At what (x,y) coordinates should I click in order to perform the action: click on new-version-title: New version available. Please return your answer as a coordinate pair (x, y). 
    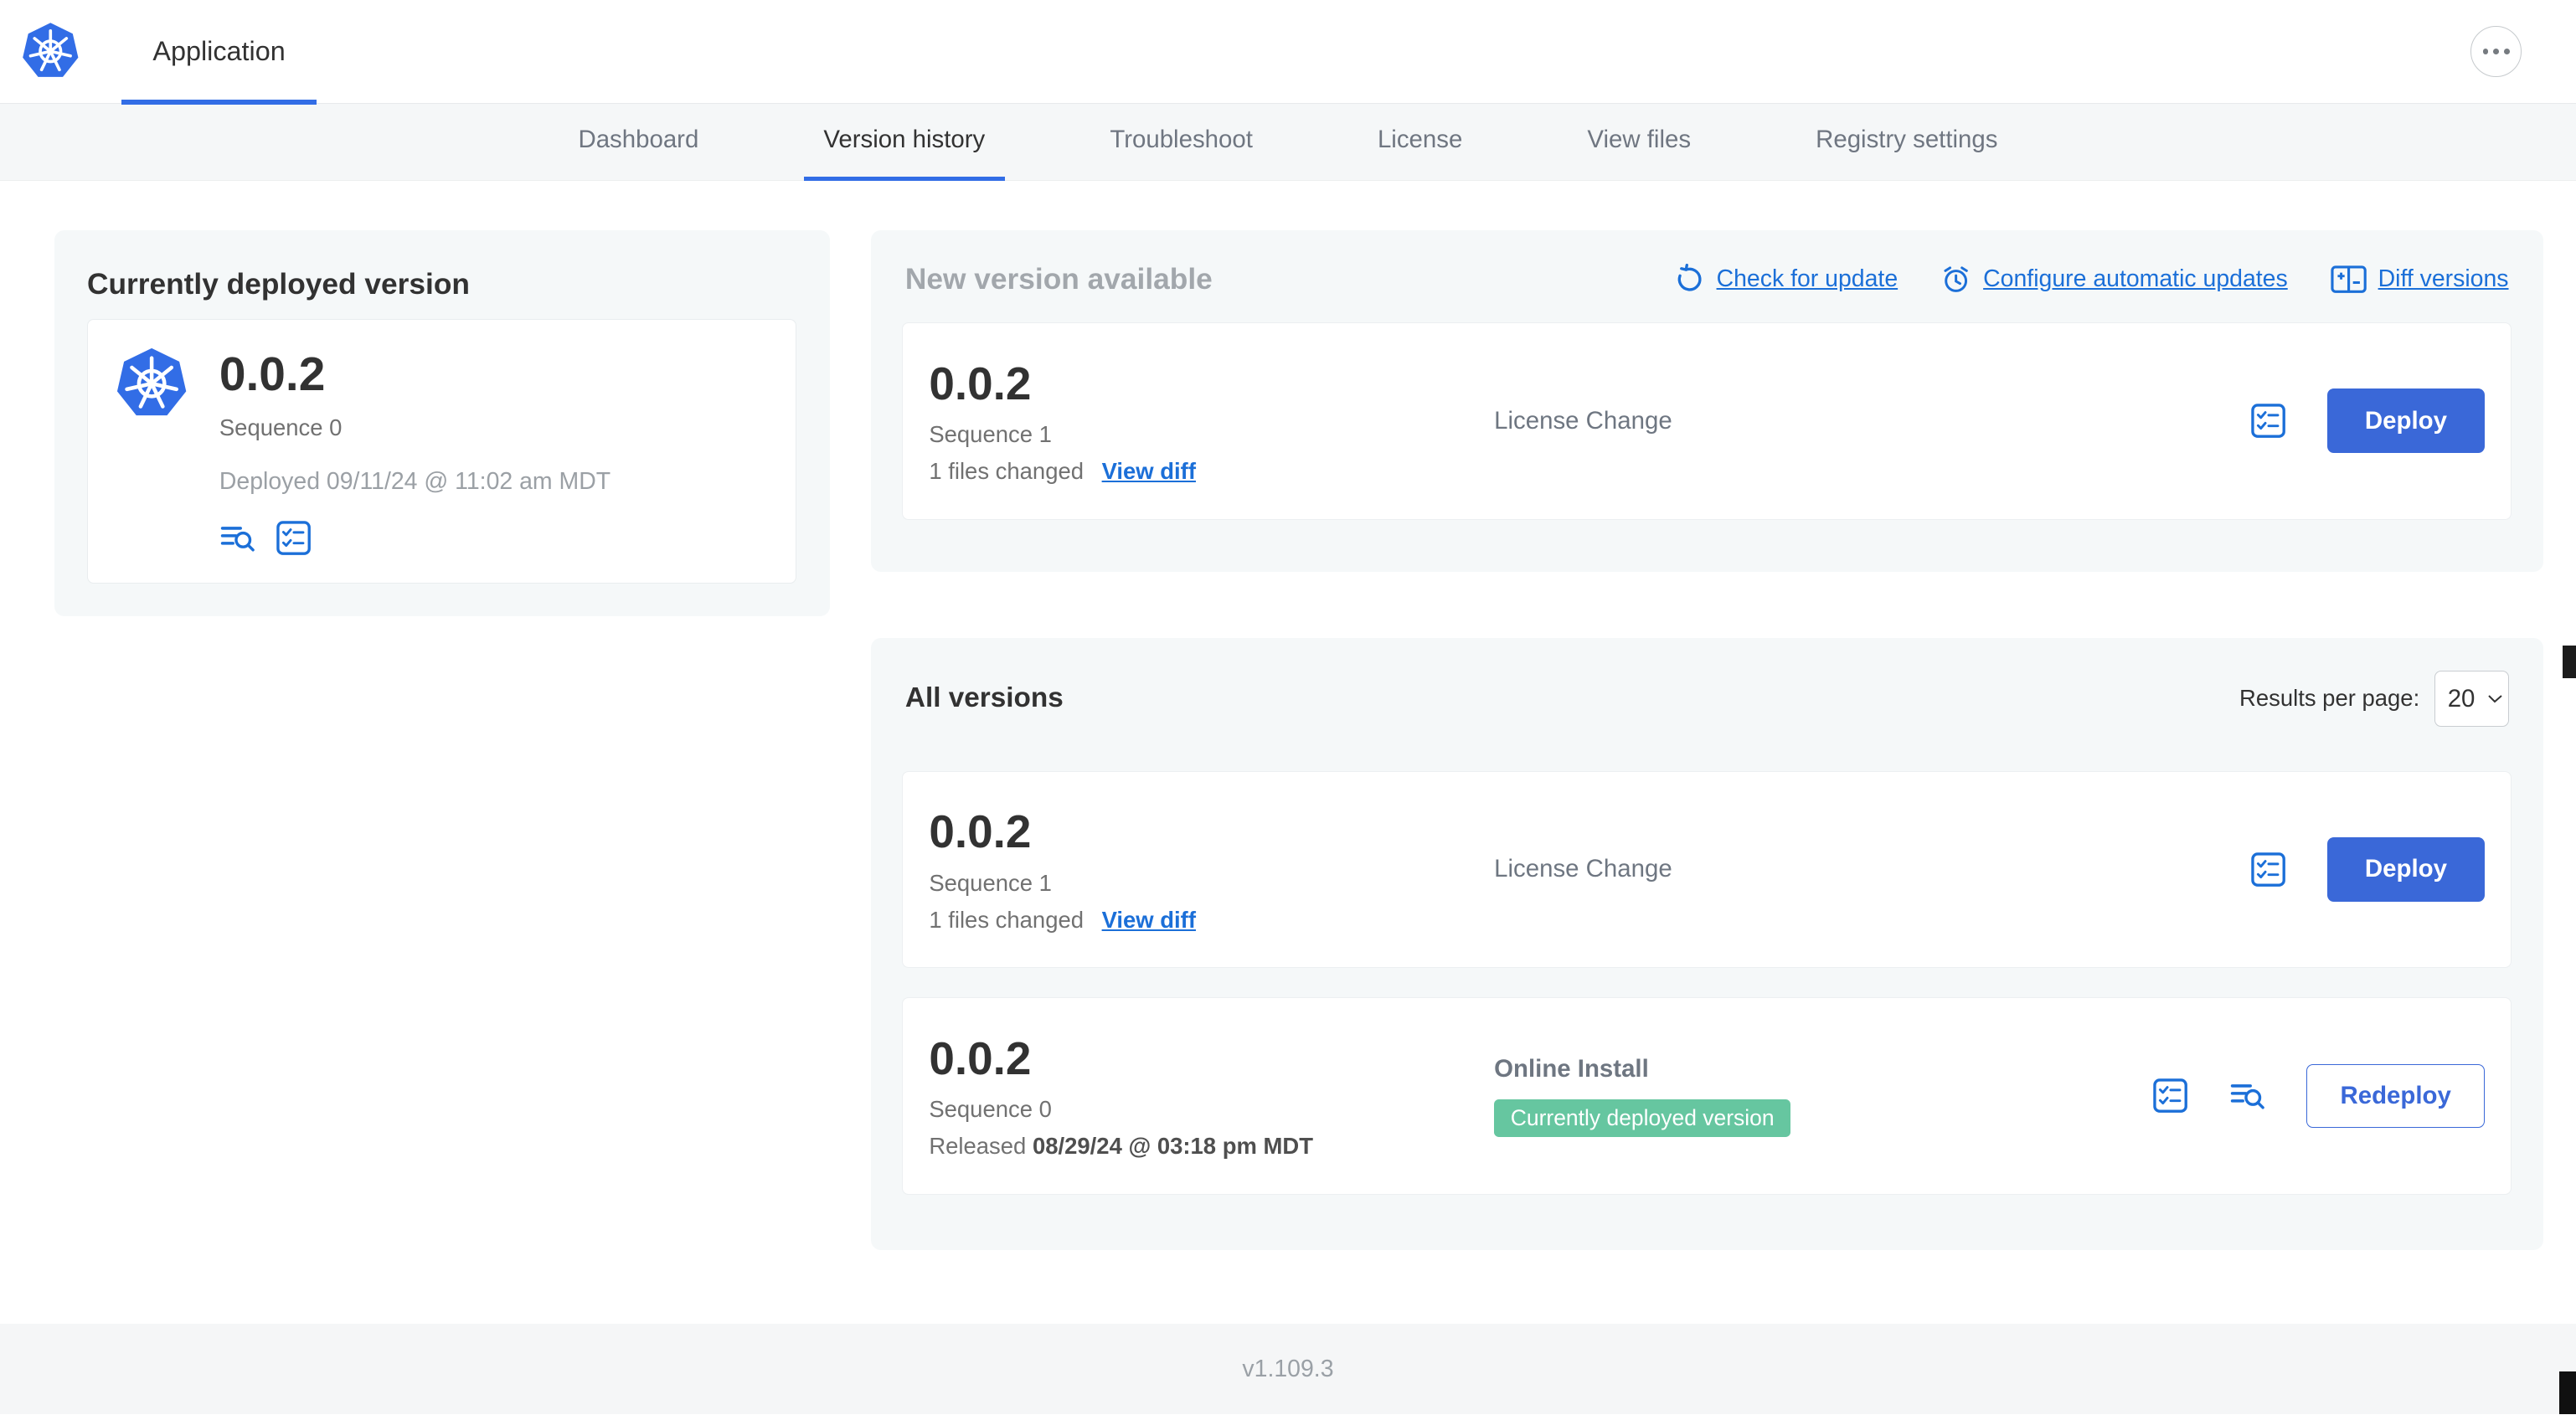
    Looking at the image, I should click on (1058, 279).